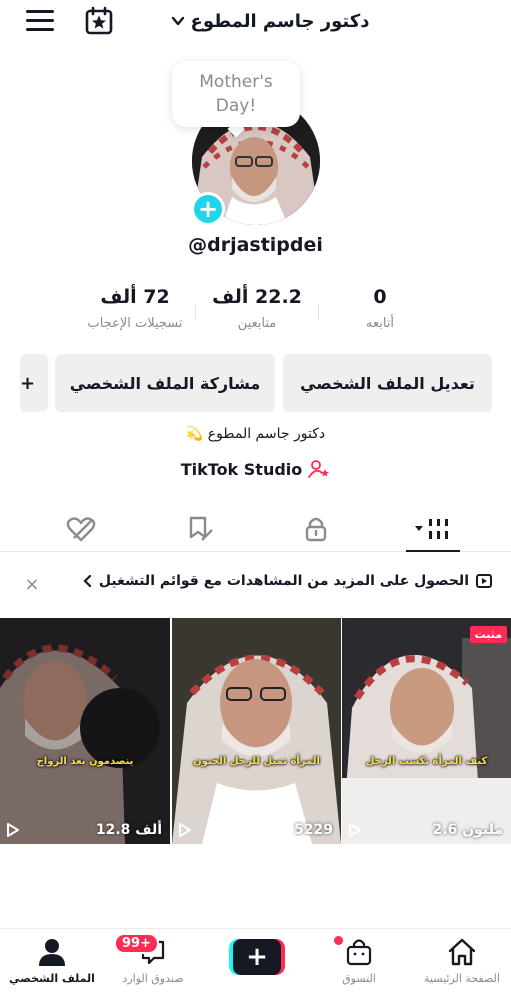 Image resolution: width=511 pixels, height=1000 pixels. I want to click on liked-icon, so click(80, 529).